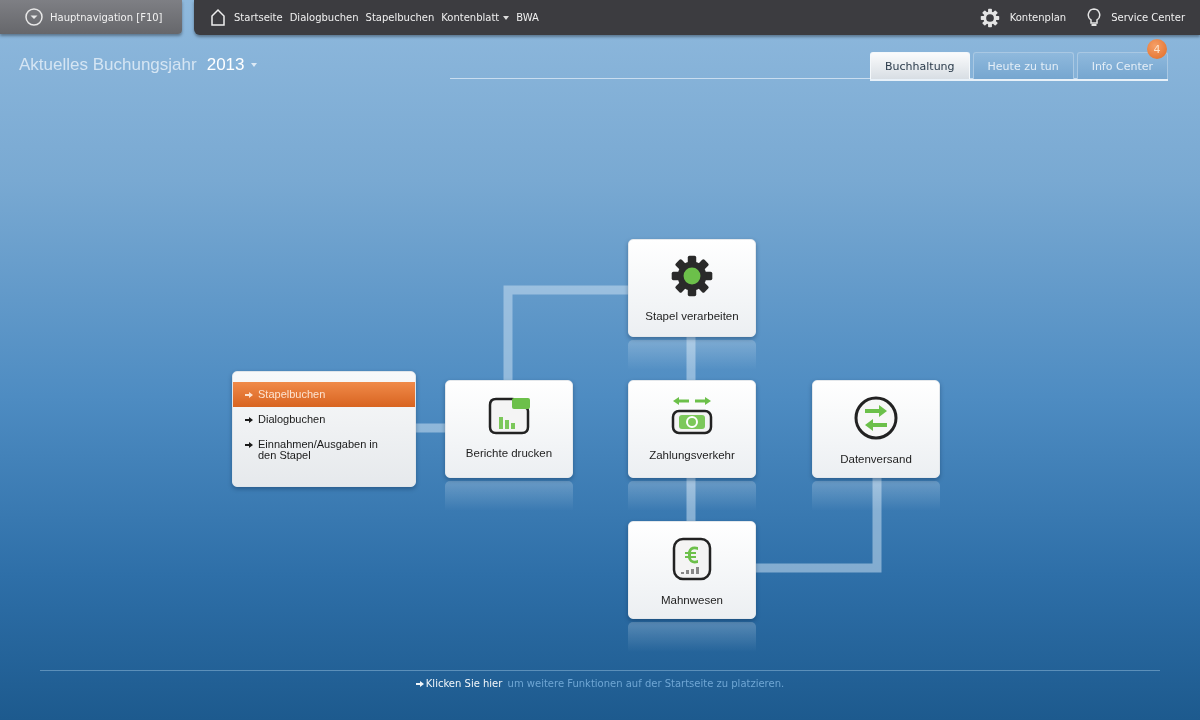 The height and width of the screenshot is (720, 1200). Describe the element at coordinates (464, 683) in the screenshot. I see `footer-link: Klicken Sie hier` at that location.